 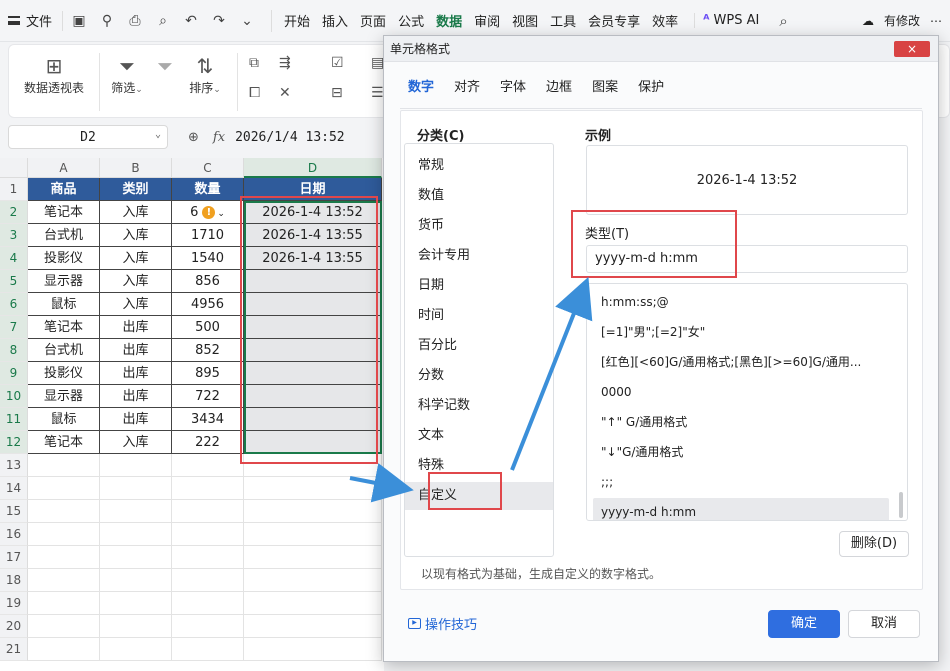 I want to click on more-icon: ⋯, so click(x=936, y=21).